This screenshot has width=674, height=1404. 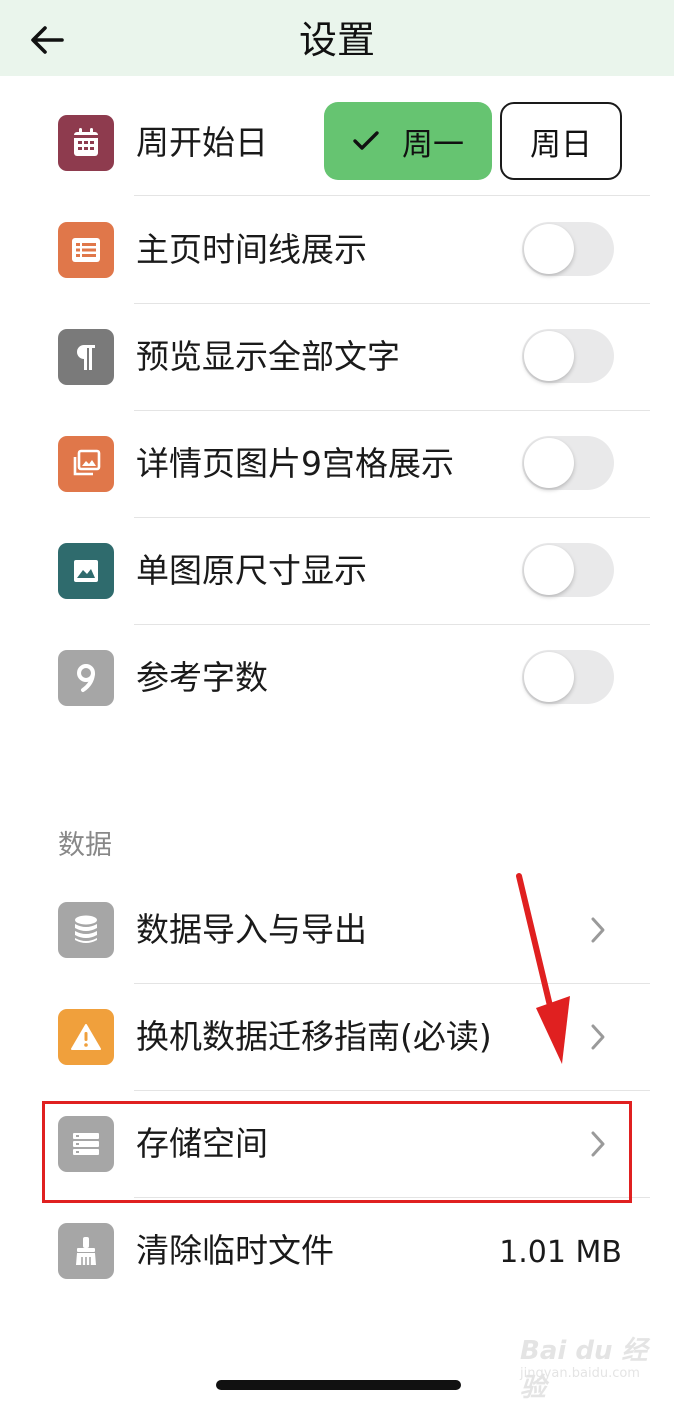 What do you see at coordinates (85, 845) in the screenshot?
I see `section-title-data: 数据` at bounding box center [85, 845].